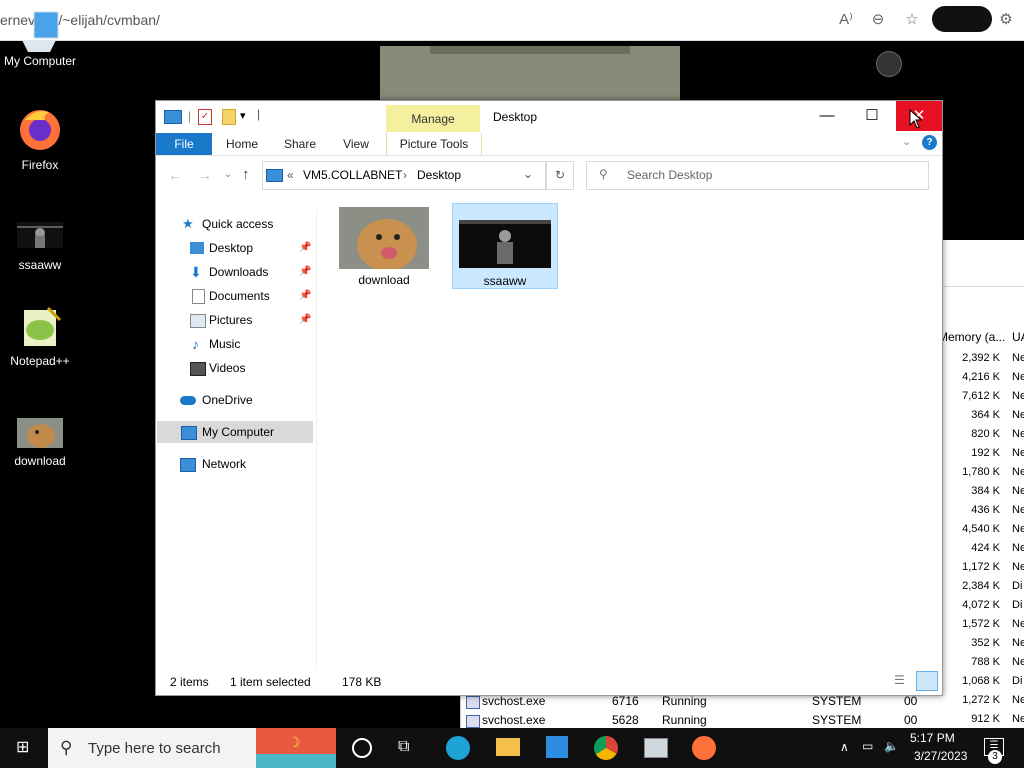 The width and height of the screenshot is (1024, 768). What do you see at coordinates (239, 272) in the screenshot?
I see `nav-label: Downloads` at bounding box center [239, 272].